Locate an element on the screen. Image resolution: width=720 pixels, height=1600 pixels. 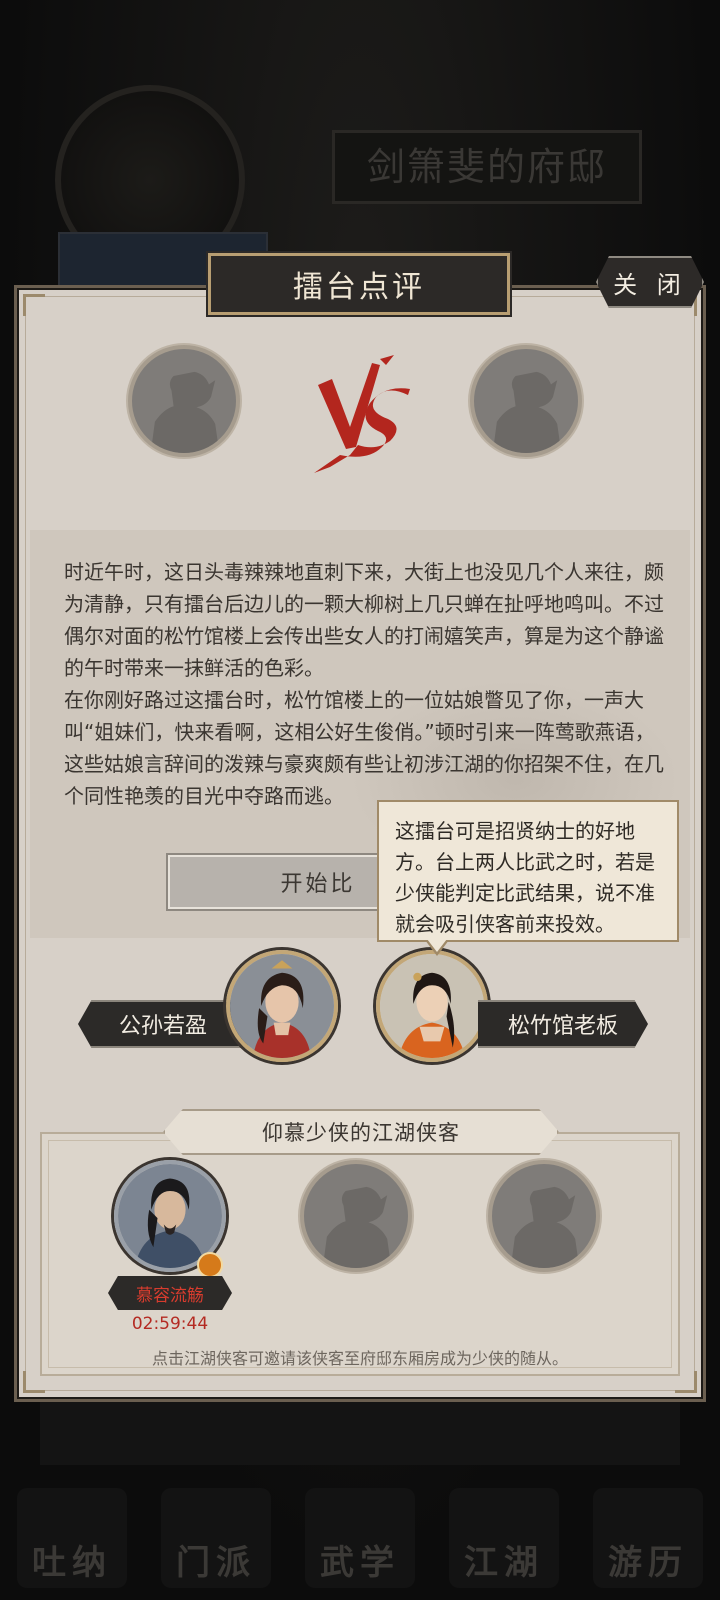
follower-timer: 02:59:44 is located at coordinates (170, 1324).